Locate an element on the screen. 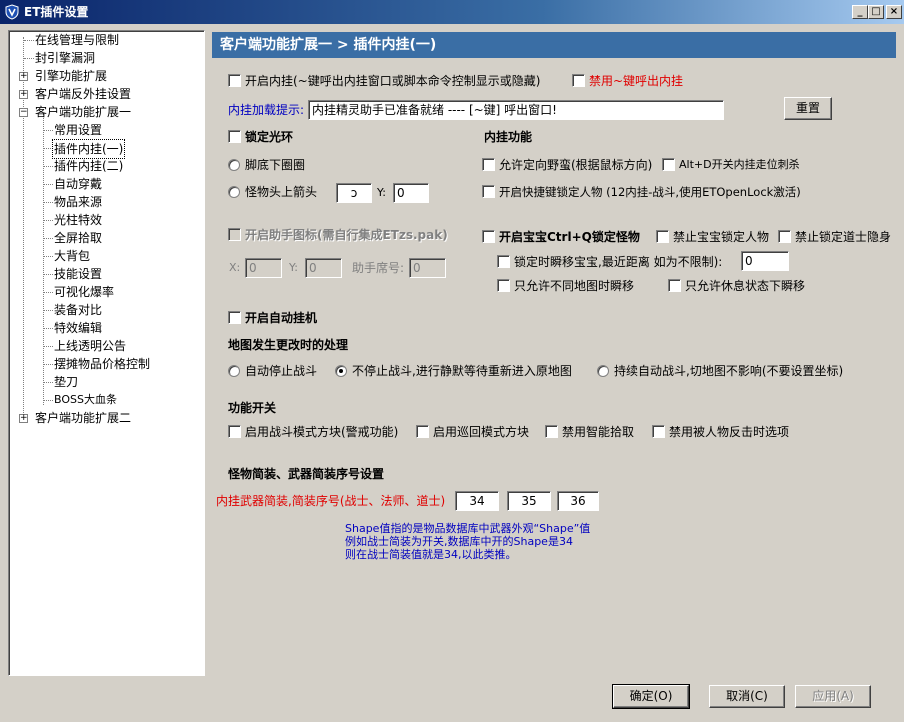 The width and height of the screenshot is (904, 722). window-title: ET插件设置 is located at coordinates (56, 12).